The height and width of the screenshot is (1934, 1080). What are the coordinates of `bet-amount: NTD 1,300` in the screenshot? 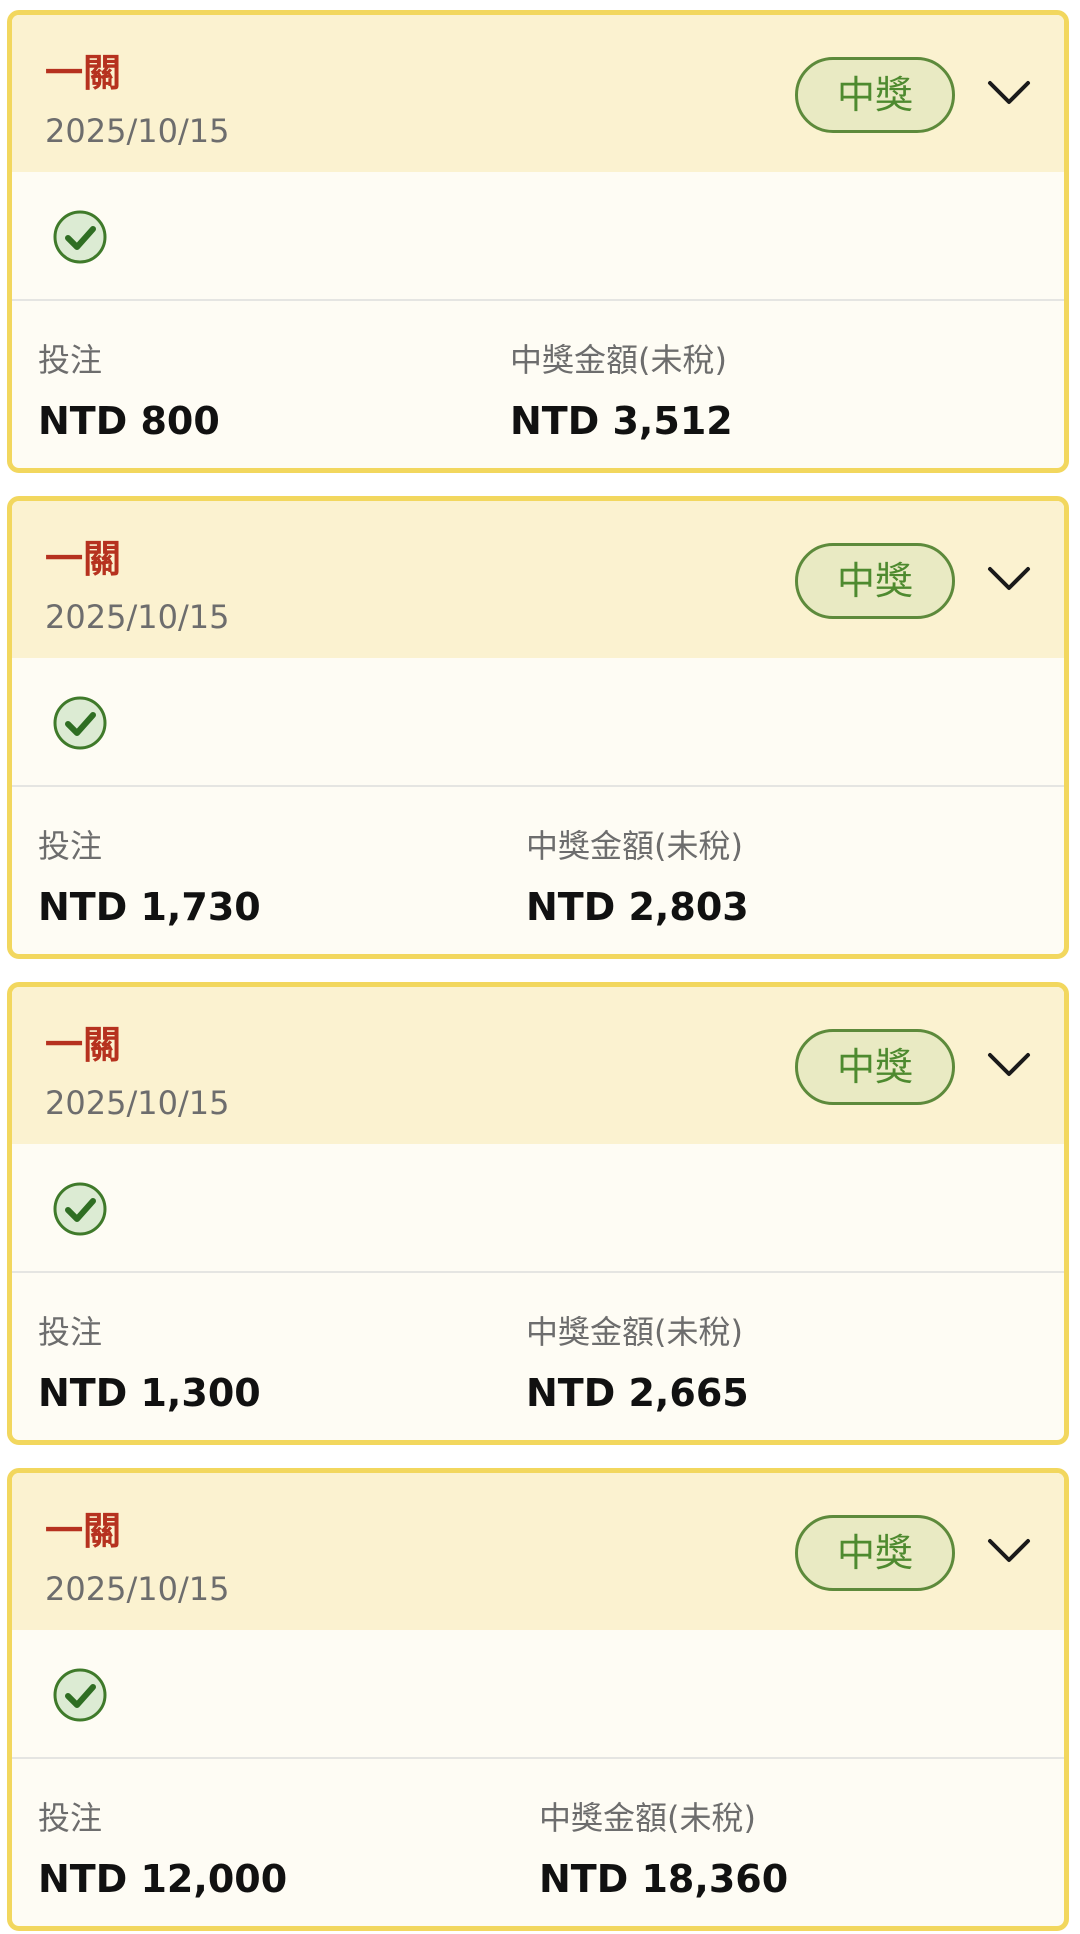 It's located at (149, 1393).